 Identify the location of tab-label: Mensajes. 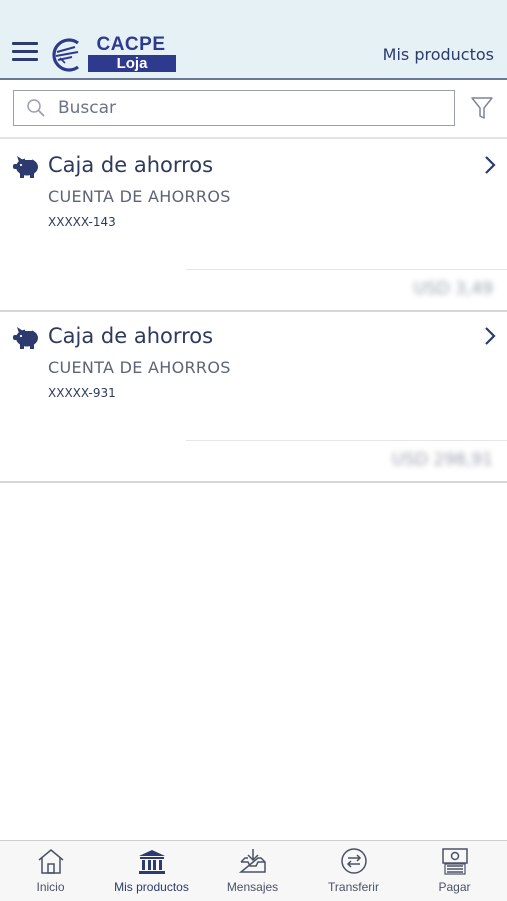
(252, 887).